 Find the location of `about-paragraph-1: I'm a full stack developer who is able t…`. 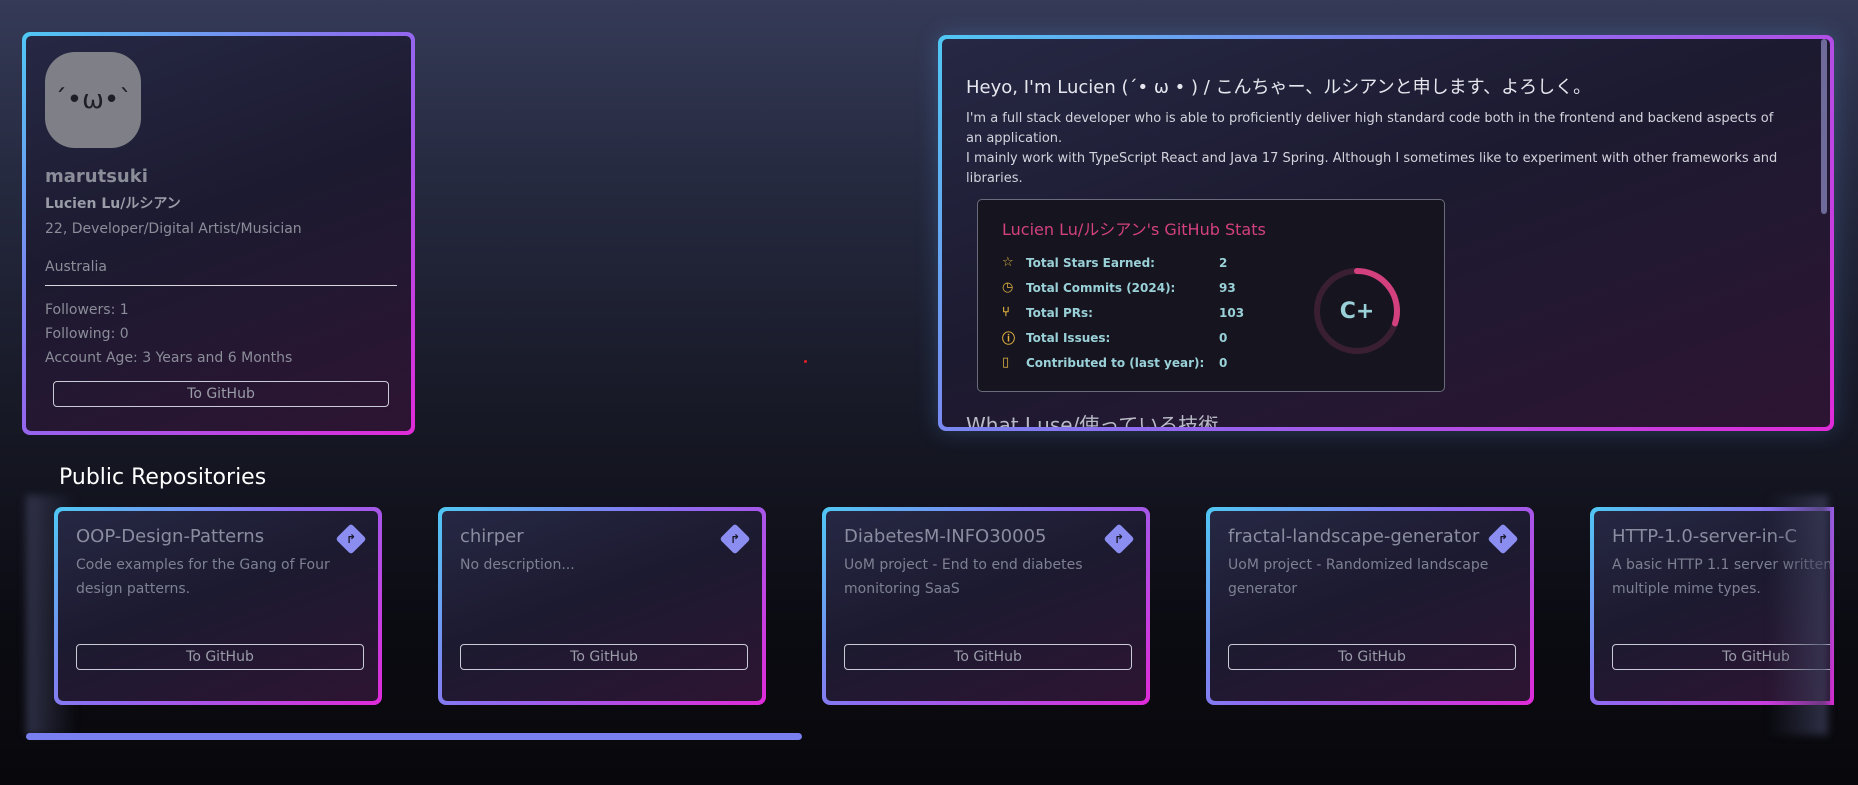

about-paragraph-1: I'm a full stack developer who is able t… is located at coordinates (1370, 128).